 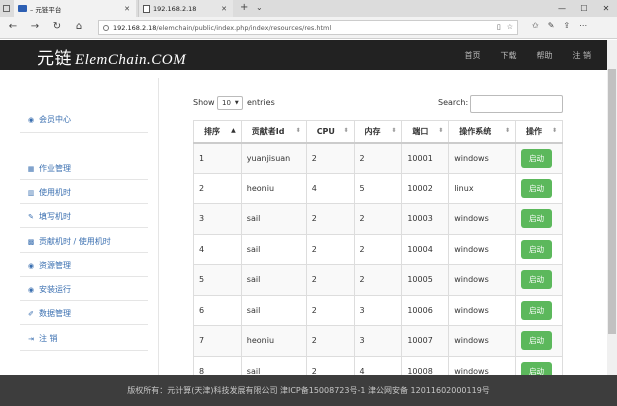 What do you see at coordinates (273, 132) in the screenshot?
I see `column-header-contributor: 贡献者Id ⬍` at bounding box center [273, 132].